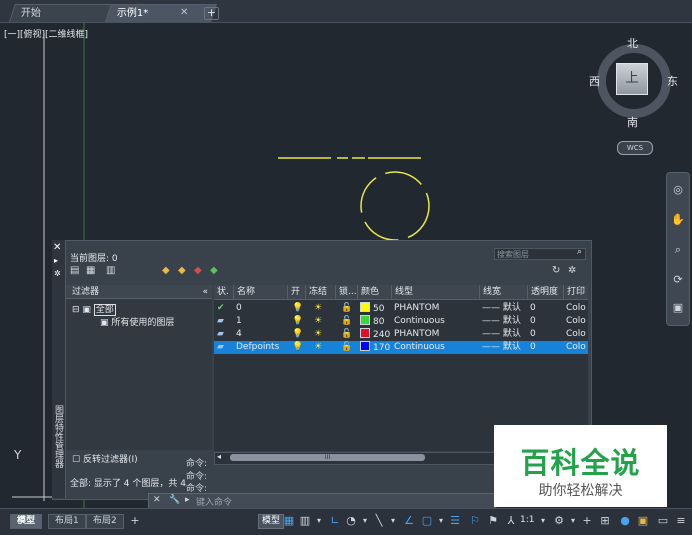  I want to click on polar-icon: ◔, so click(351, 521).